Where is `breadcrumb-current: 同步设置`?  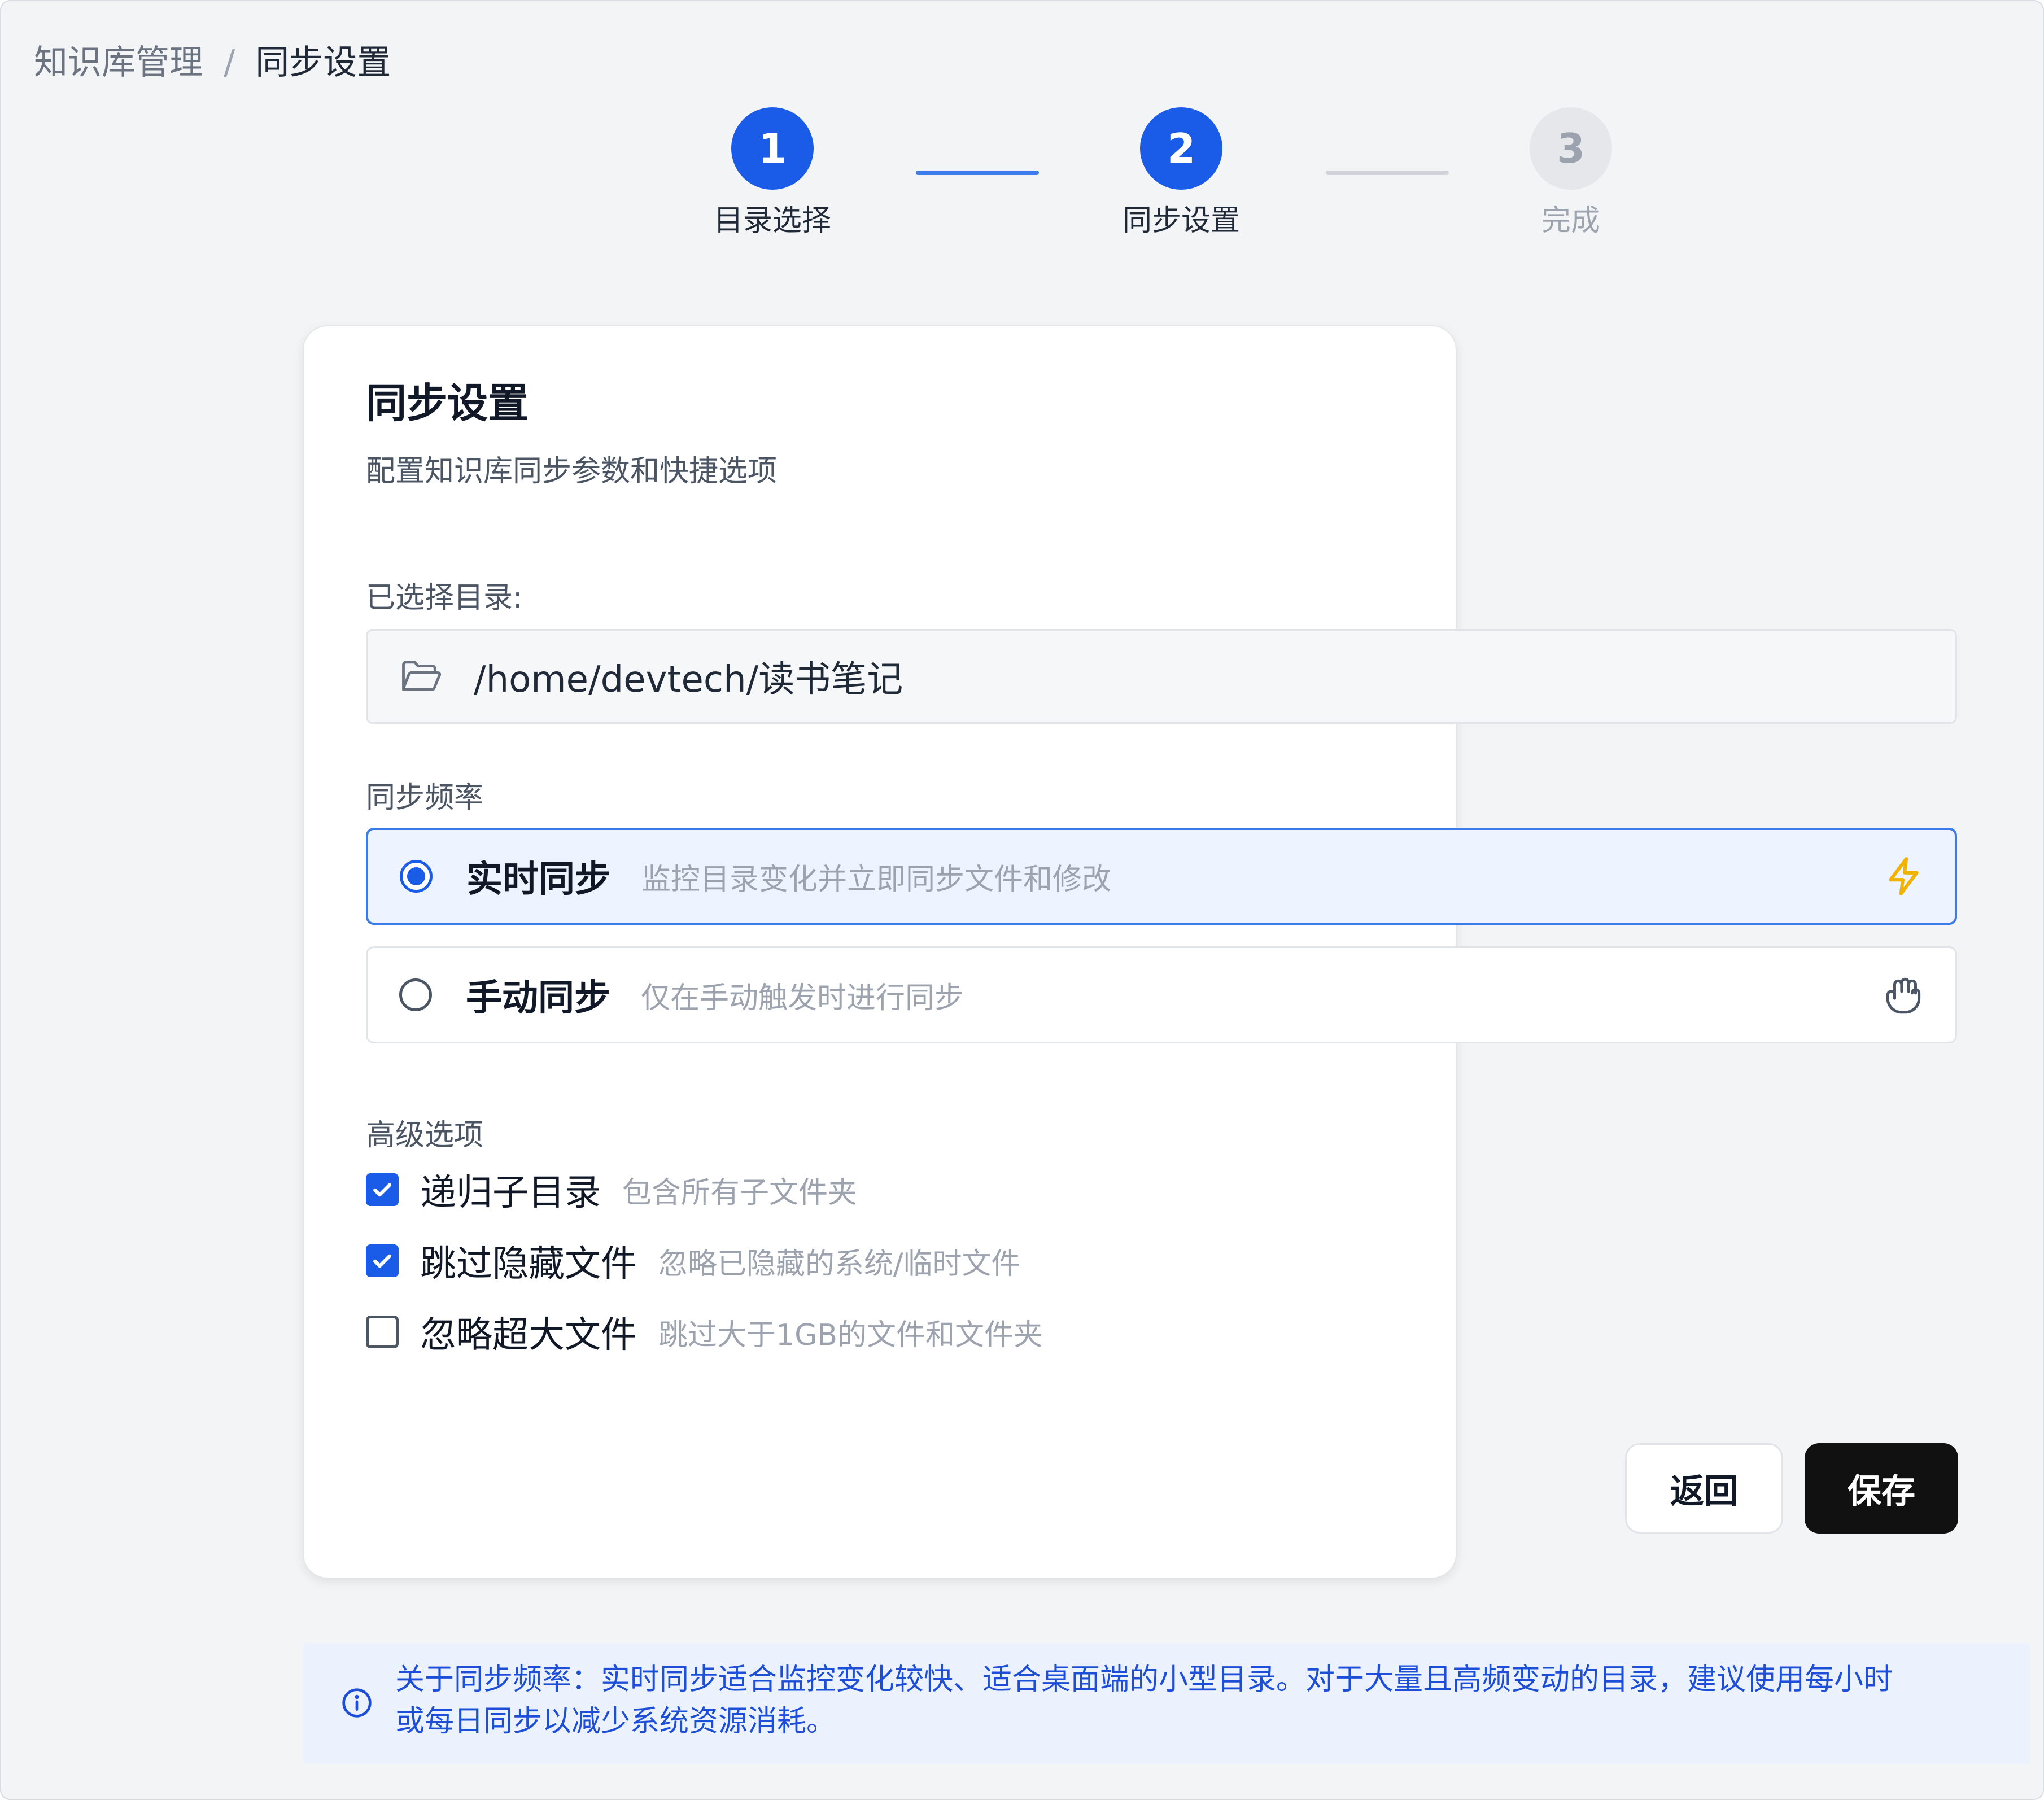 breadcrumb-current: 同步设置 is located at coordinates (323, 62).